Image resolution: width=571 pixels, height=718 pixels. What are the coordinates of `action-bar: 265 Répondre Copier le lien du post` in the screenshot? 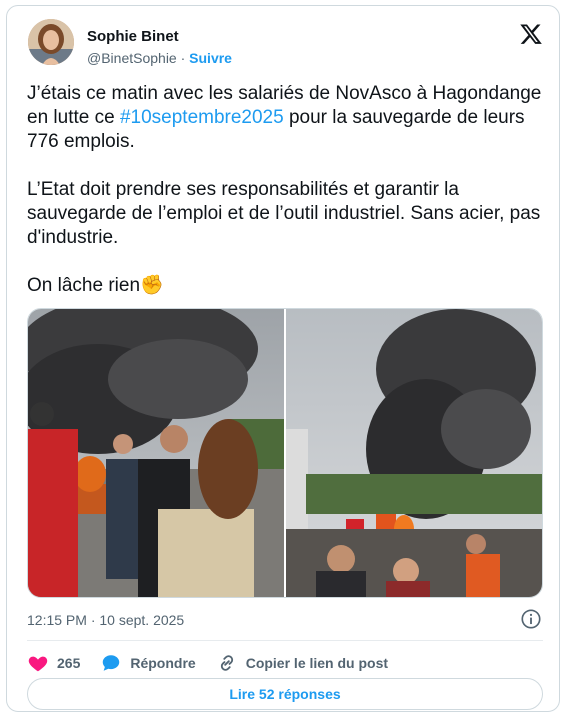 It's located at (217, 663).